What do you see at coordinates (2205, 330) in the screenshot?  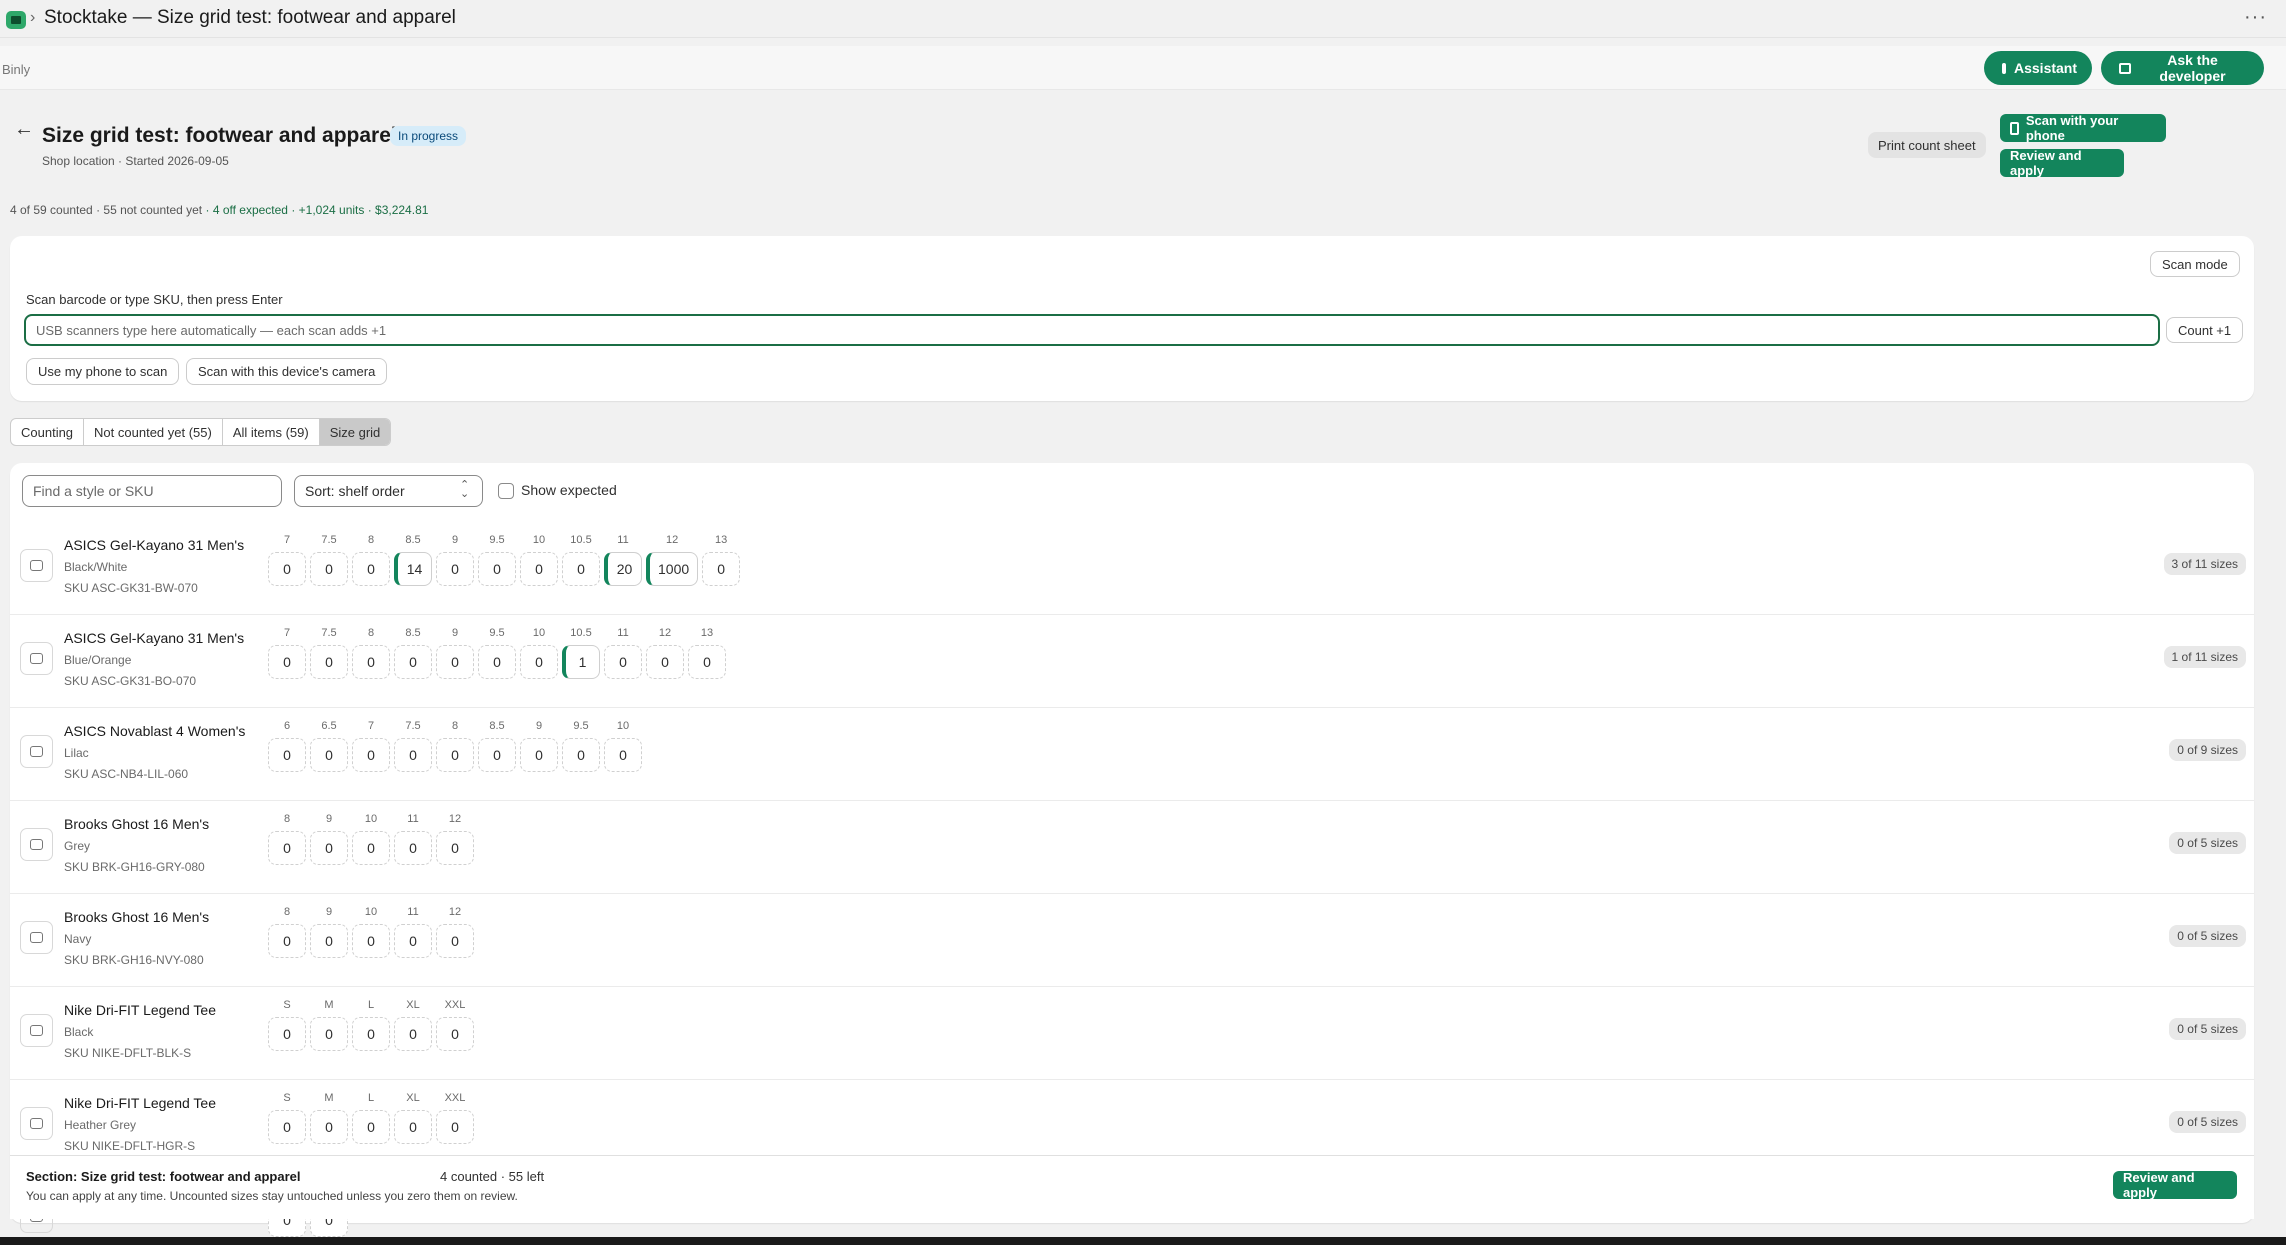 I see `count-plus-one-button: Count +1` at bounding box center [2205, 330].